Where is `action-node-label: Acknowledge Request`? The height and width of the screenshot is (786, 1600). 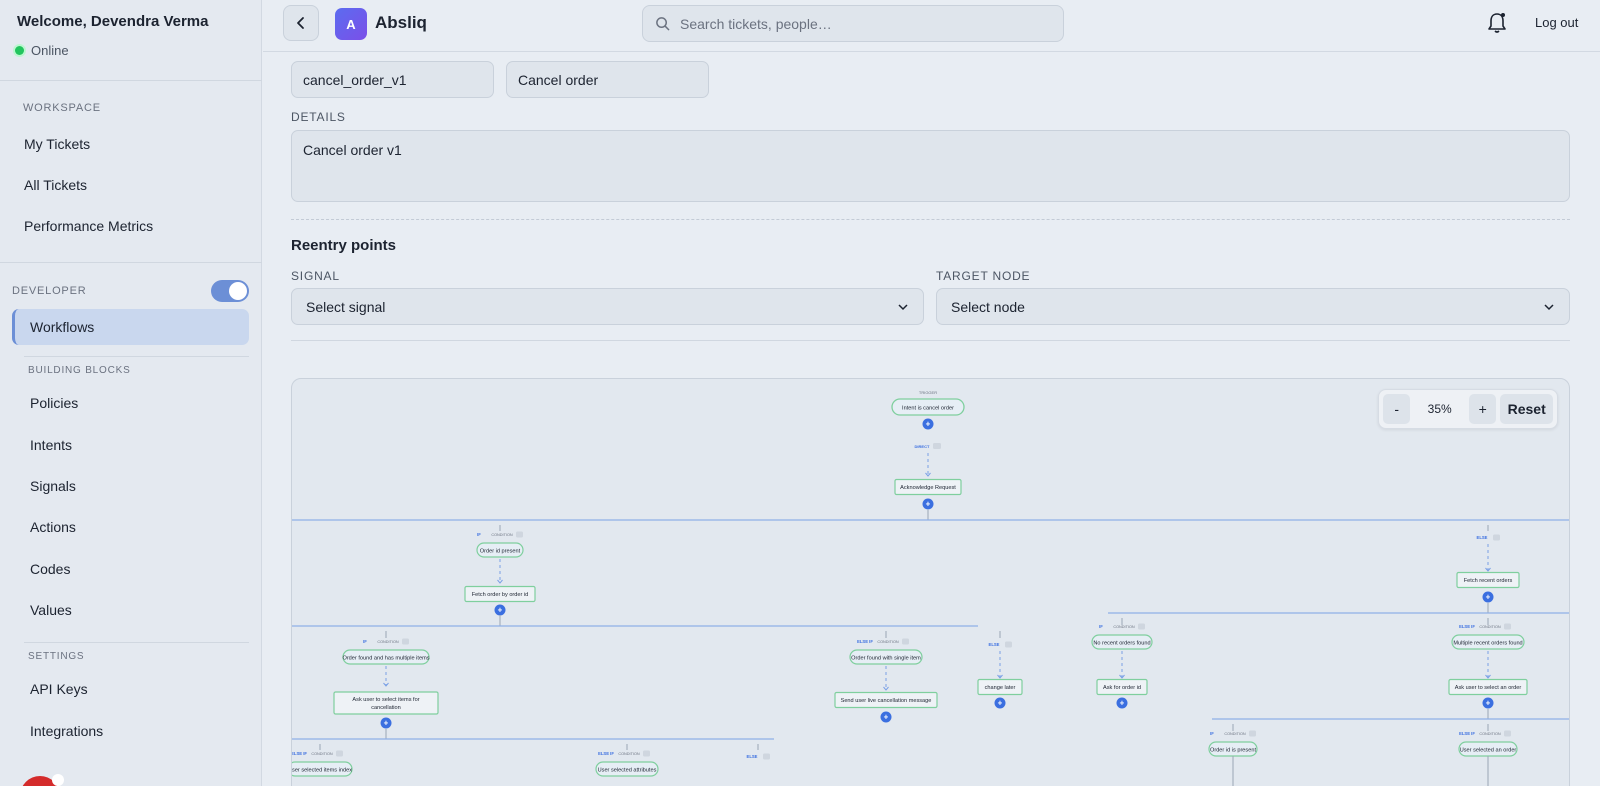
action-node-label: Acknowledge Request is located at coordinates (928, 488).